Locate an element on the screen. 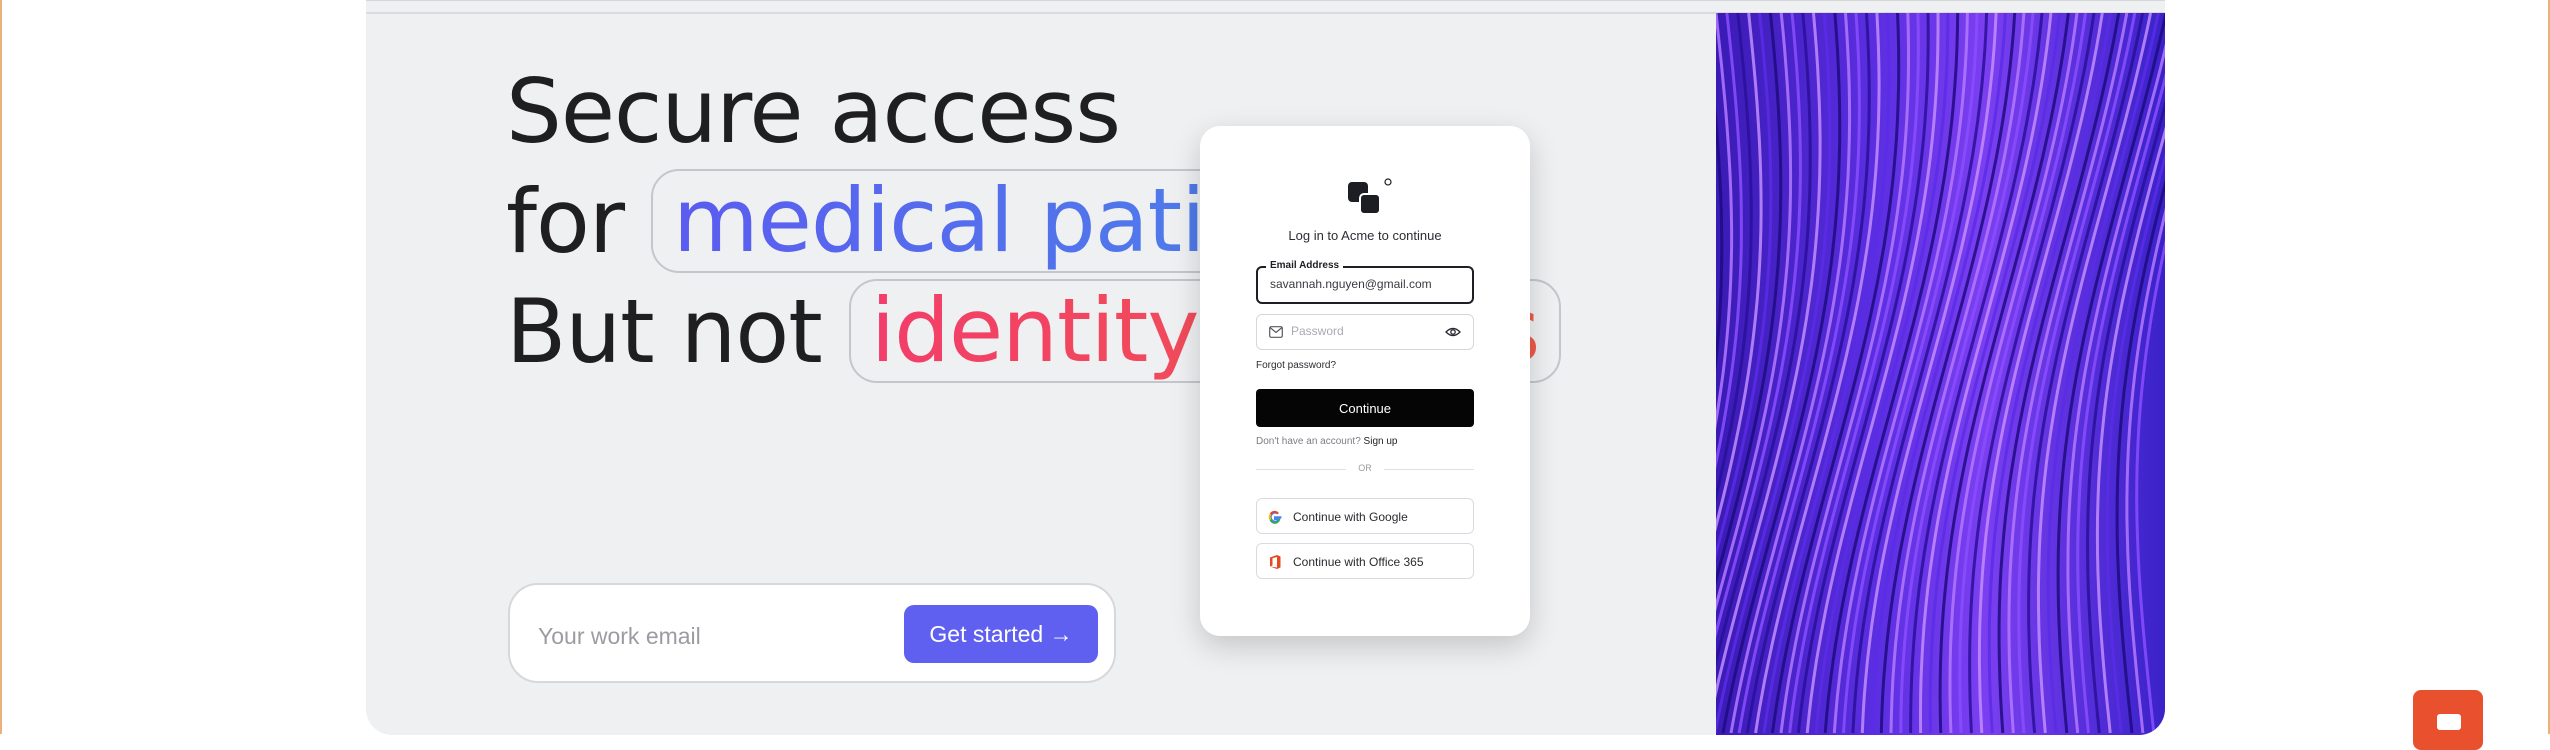 The height and width of the screenshot is (750, 2550). forgot-password-link: Forgot password? is located at coordinates (1296, 365).